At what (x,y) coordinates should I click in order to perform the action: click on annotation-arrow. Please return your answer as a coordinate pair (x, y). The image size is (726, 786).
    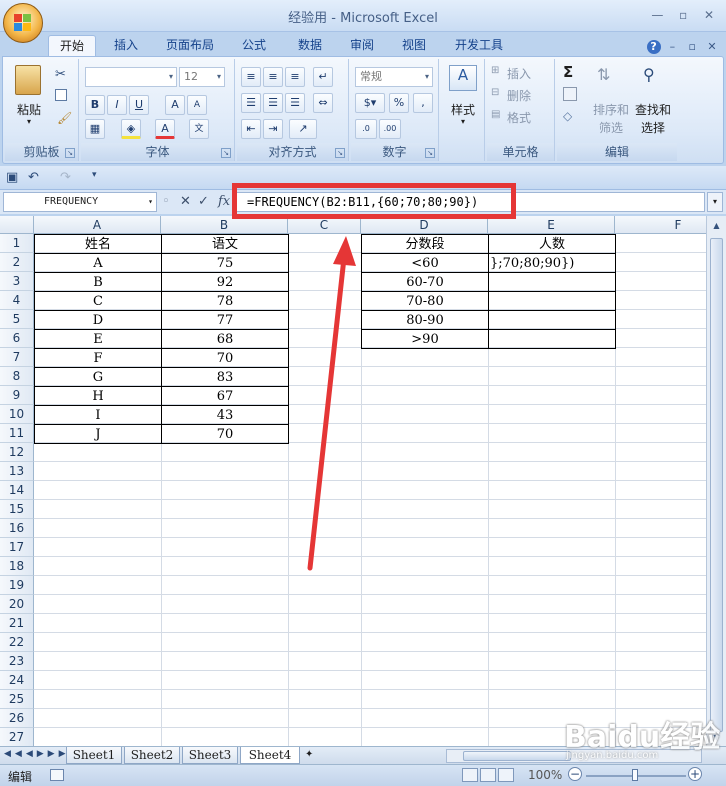
    Looking at the image, I should click on (331, 403).